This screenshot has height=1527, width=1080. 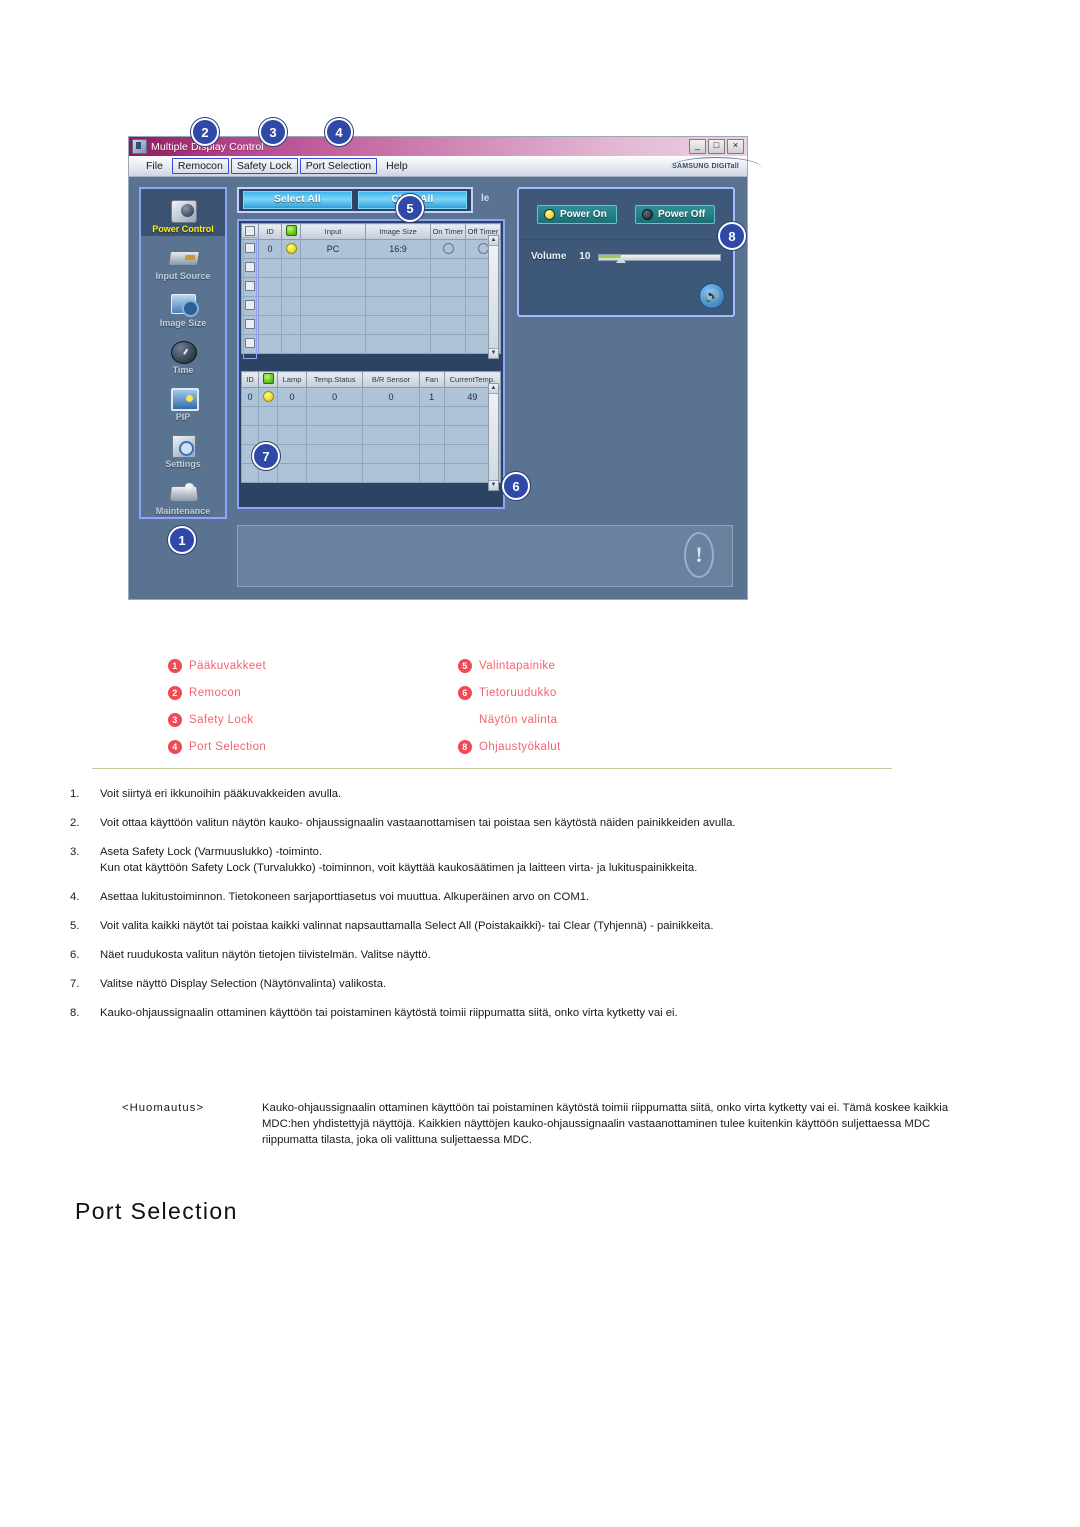 What do you see at coordinates (697, 146) in the screenshot?
I see `minimize-button: _` at bounding box center [697, 146].